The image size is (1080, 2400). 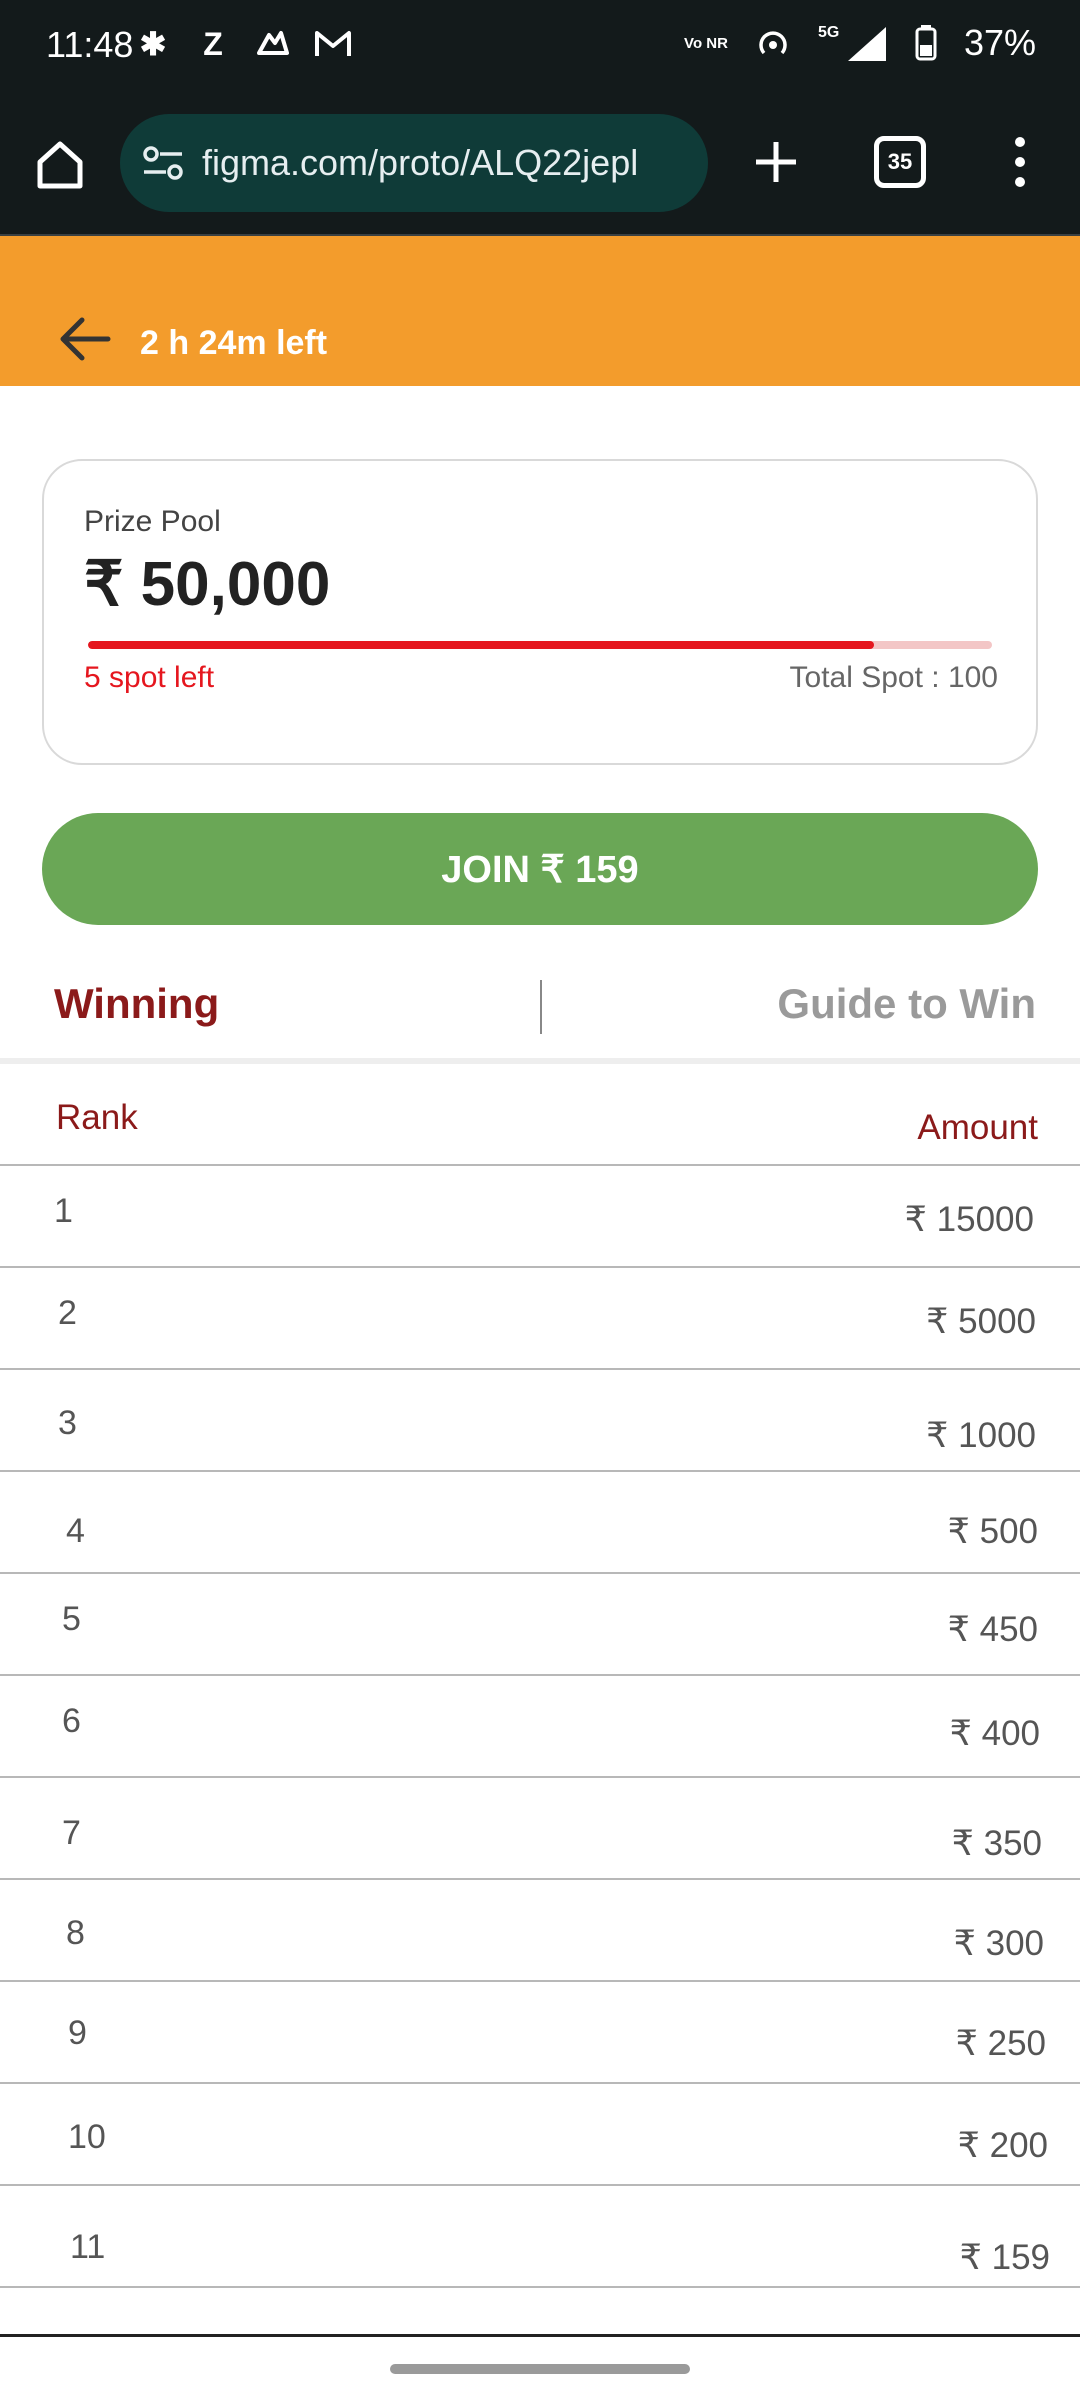 I want to click on row-rank: 4, so click(x=75, y=1531).